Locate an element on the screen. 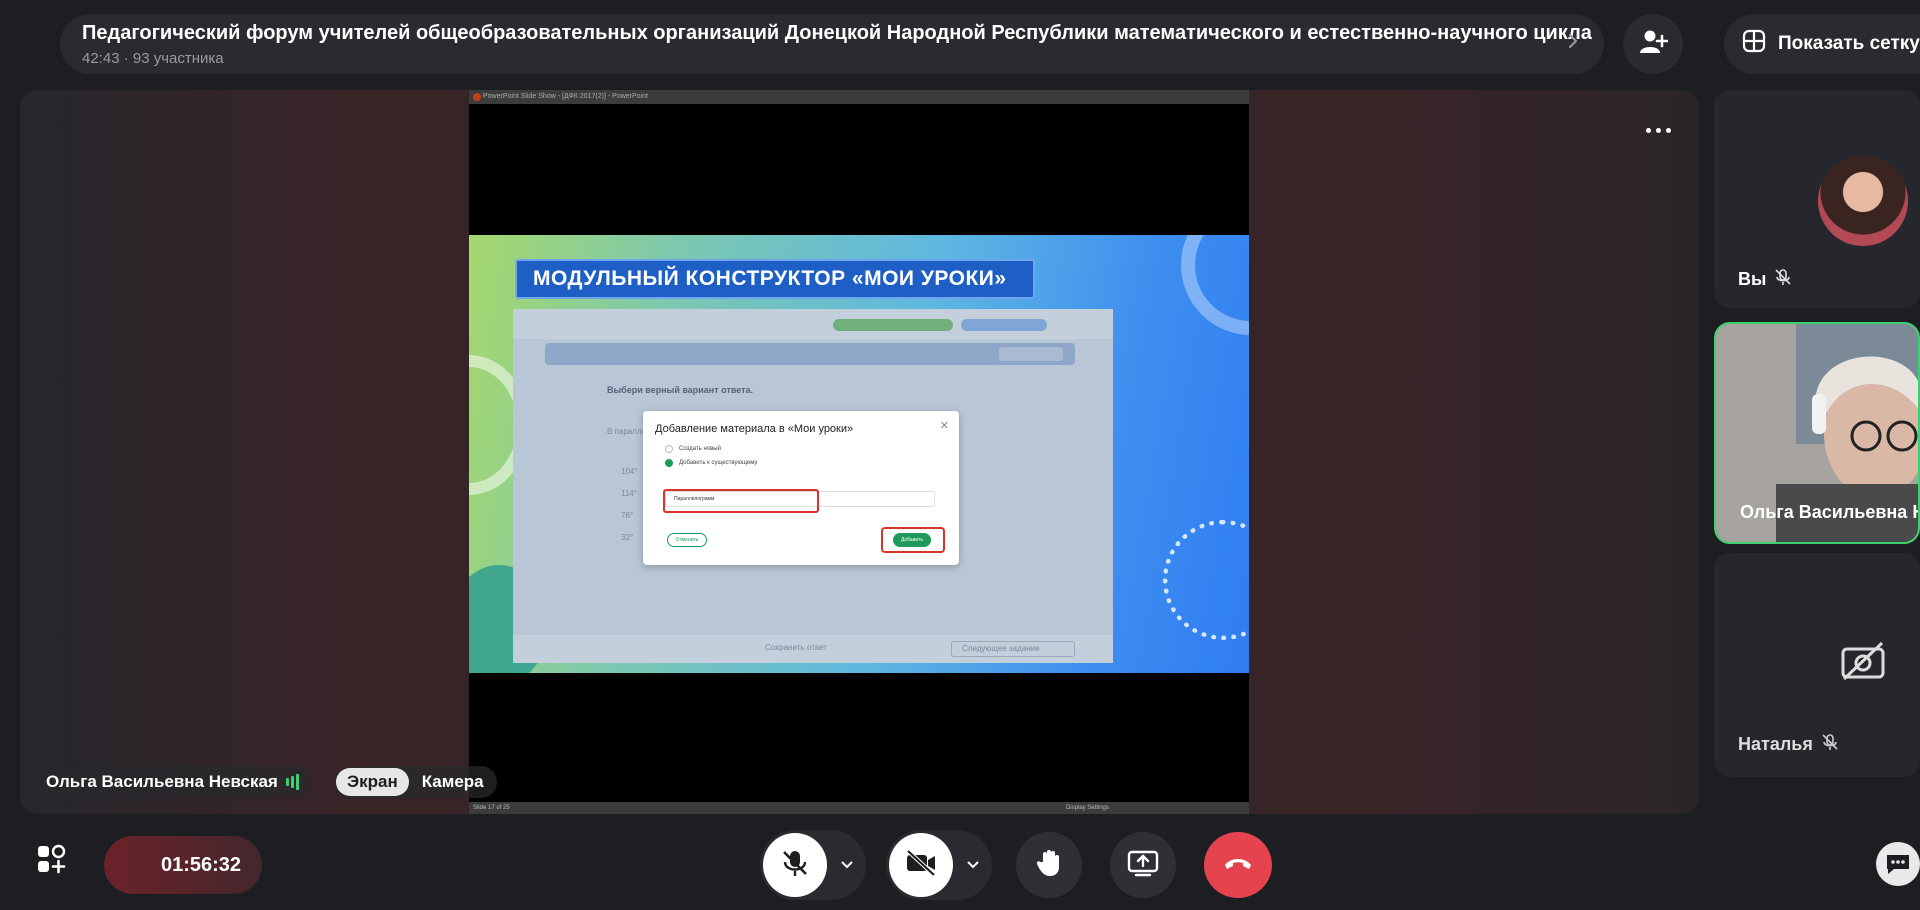 The width and height of the screenshot is (1920, 910). end-call-icon is located at coordinates (1238, 865).